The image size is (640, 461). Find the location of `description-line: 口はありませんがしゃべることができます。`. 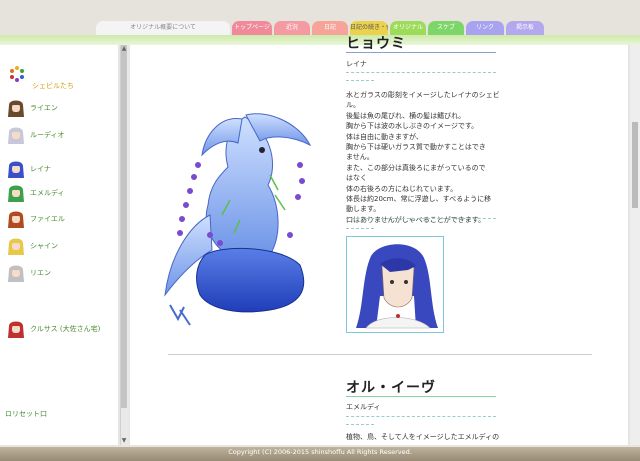

description-line: 口はありませんがしゃべることができます。 is located at coordinates (416, 219).